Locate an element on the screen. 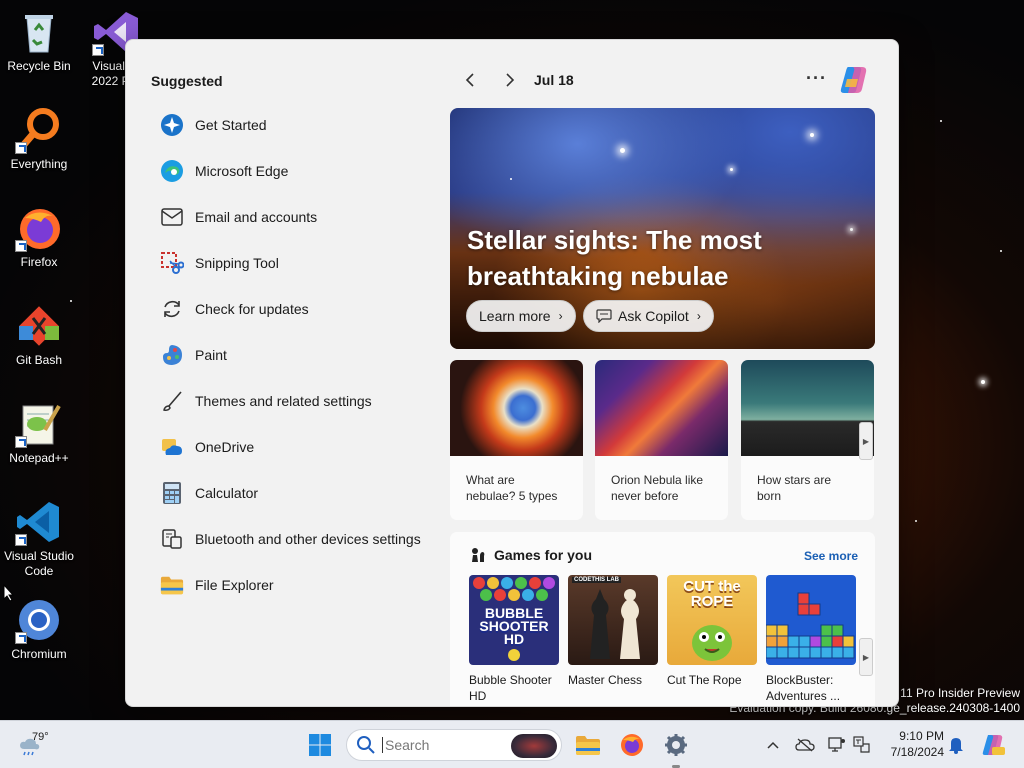 This screenshot has height=768, width=1024. helix-nebula-thumbnail is located at coordinates (516, 408).